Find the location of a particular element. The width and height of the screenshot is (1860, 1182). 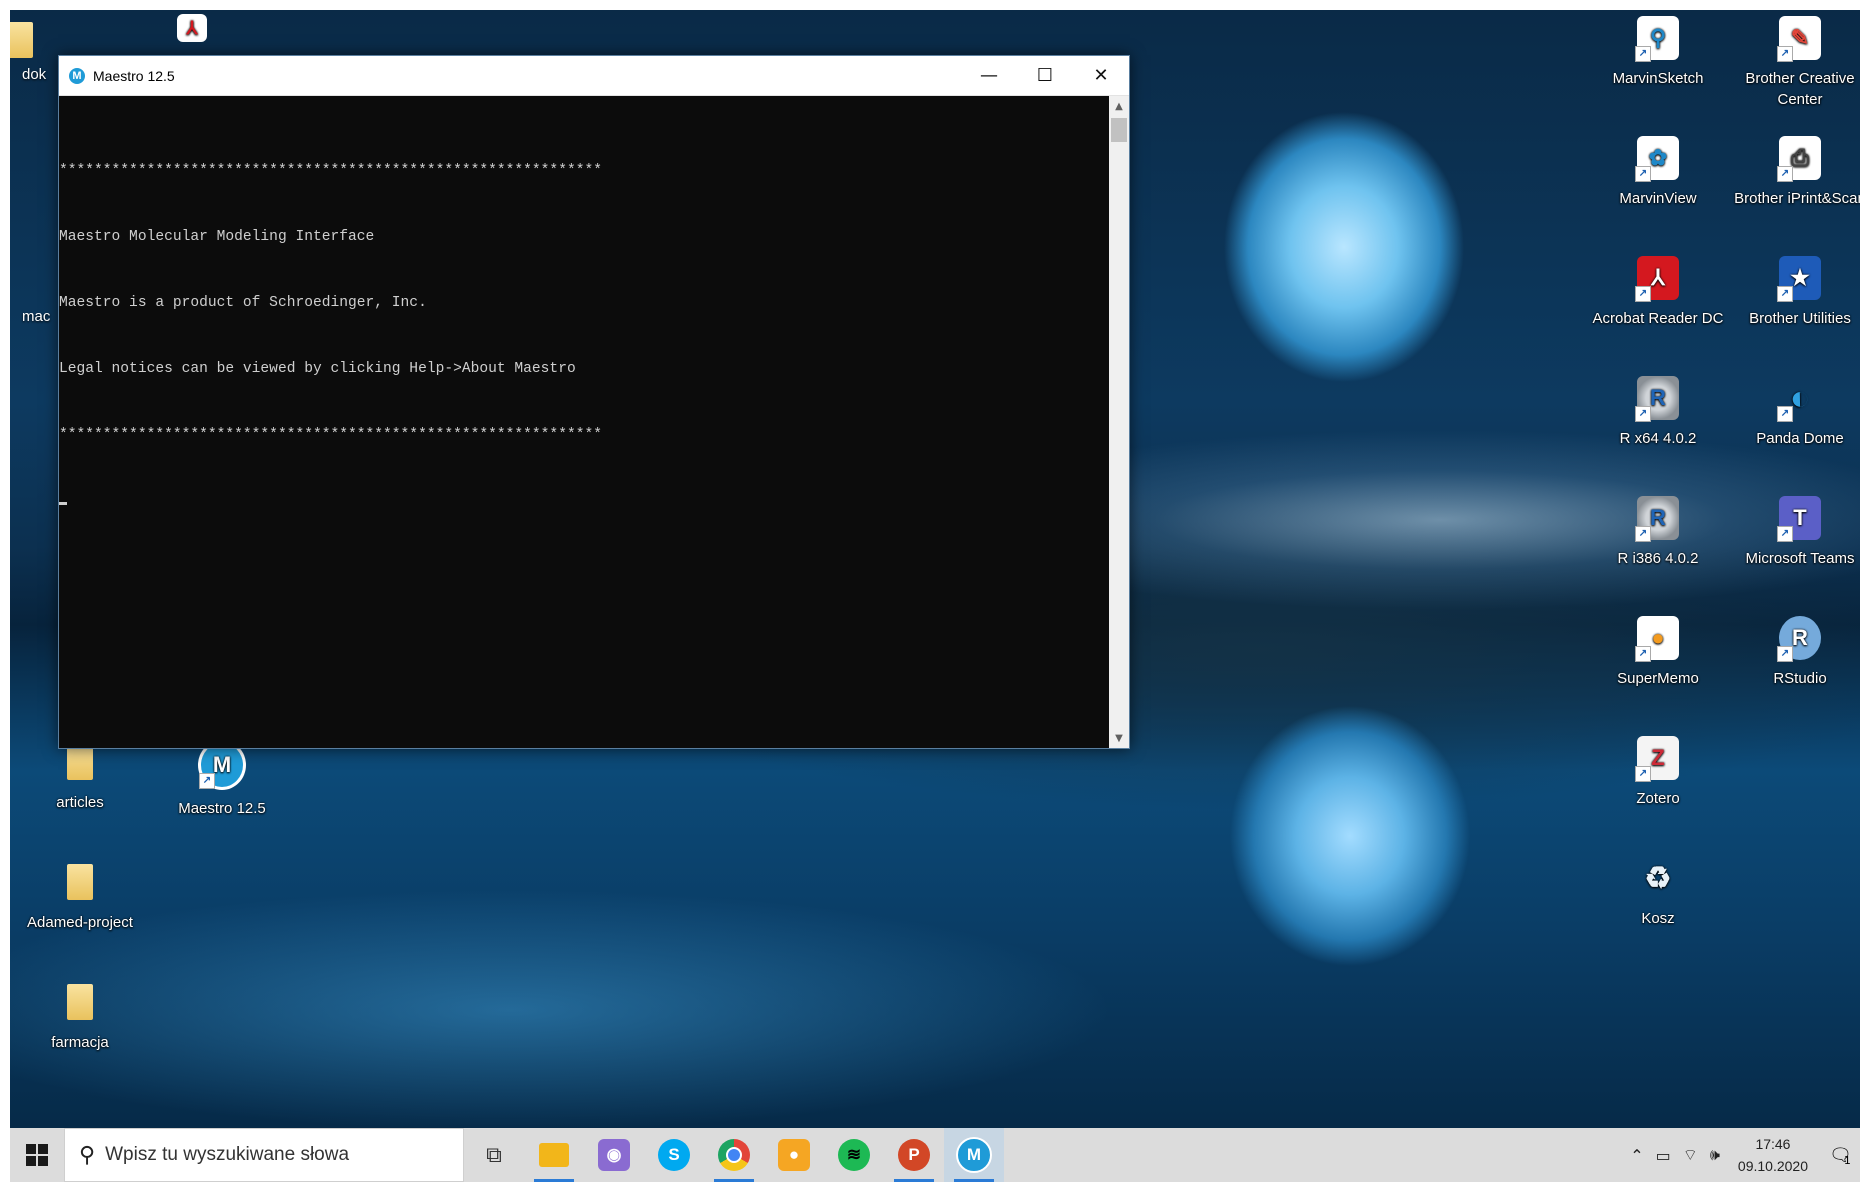

search-box: ⚲ Wpisz tu wyszukiwane słowa is located at coordinates (264, 1155).